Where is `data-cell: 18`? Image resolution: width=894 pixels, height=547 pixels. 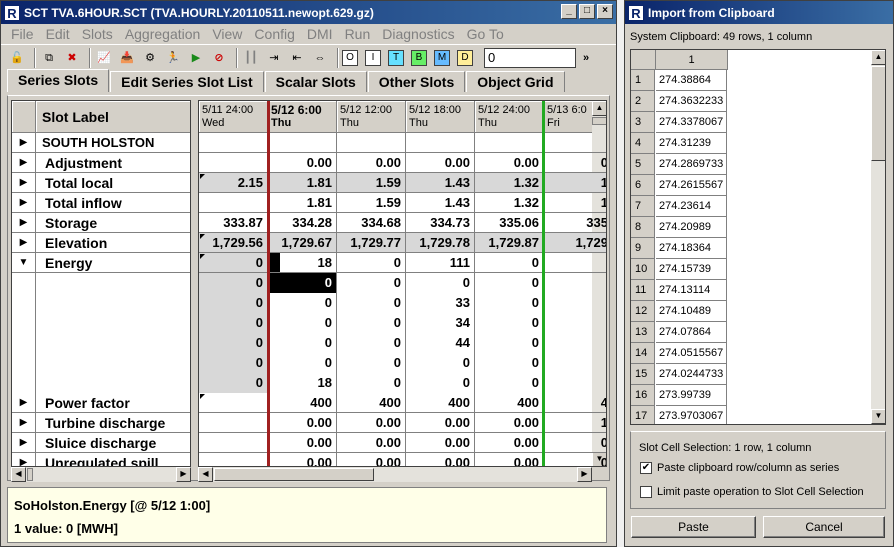 data-cell: 18 is located at coordinates (302, 383).